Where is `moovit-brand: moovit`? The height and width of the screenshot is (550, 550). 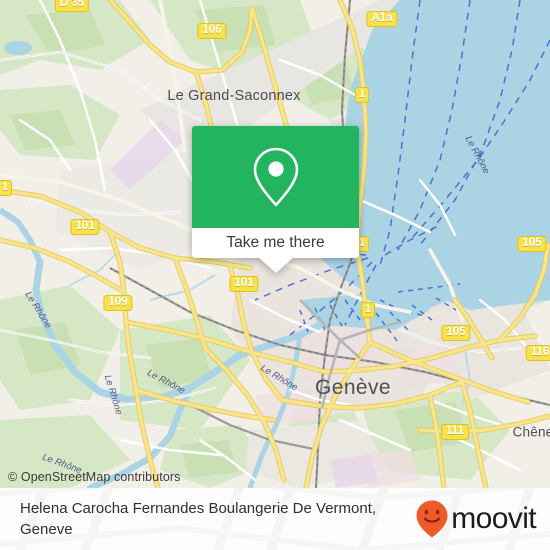
moovit-brand: moovit is located at coordinates (476, 519).